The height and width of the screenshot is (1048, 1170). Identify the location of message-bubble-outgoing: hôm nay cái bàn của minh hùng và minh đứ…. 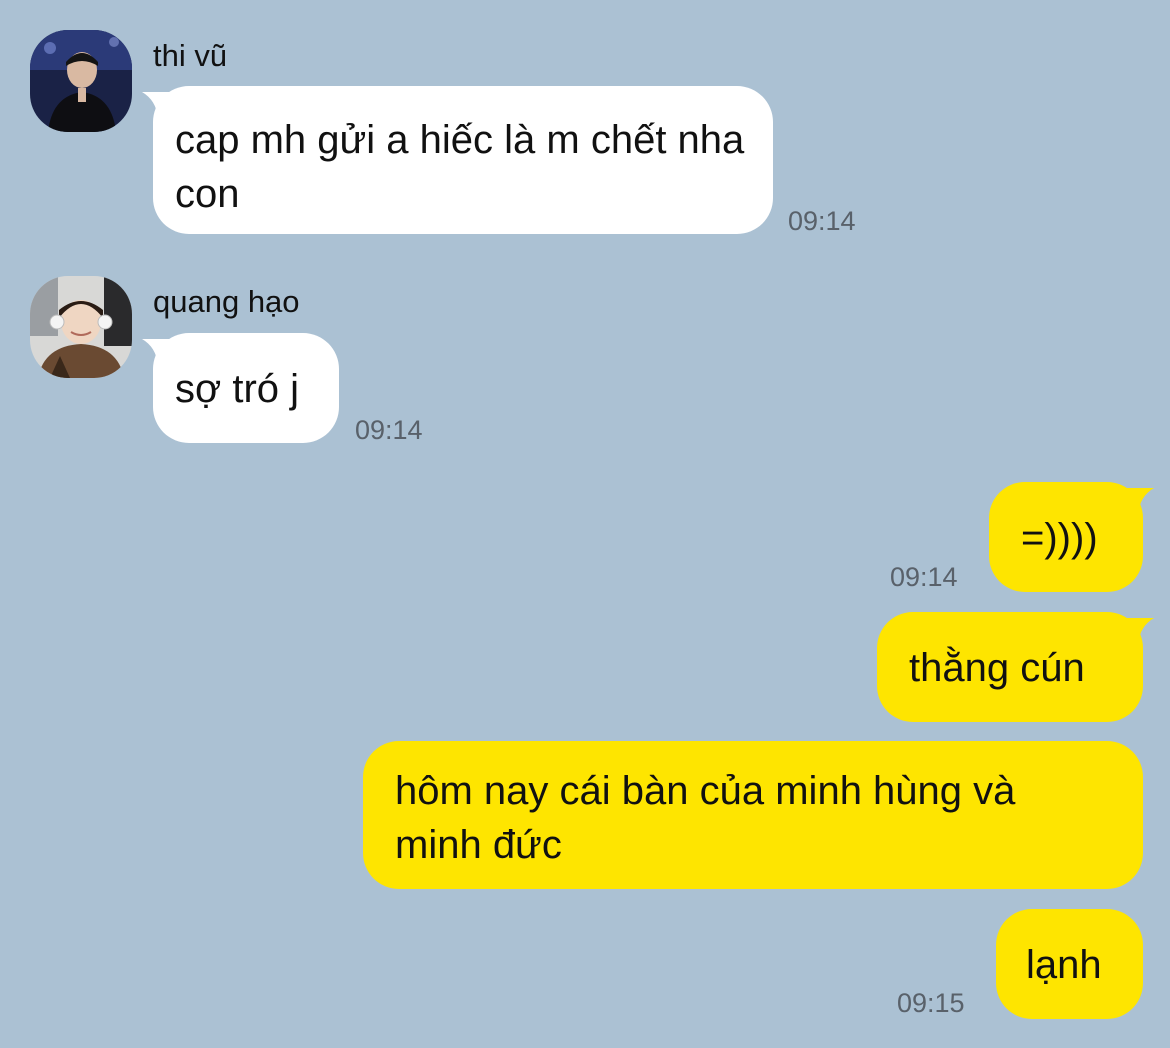
(753, 815).